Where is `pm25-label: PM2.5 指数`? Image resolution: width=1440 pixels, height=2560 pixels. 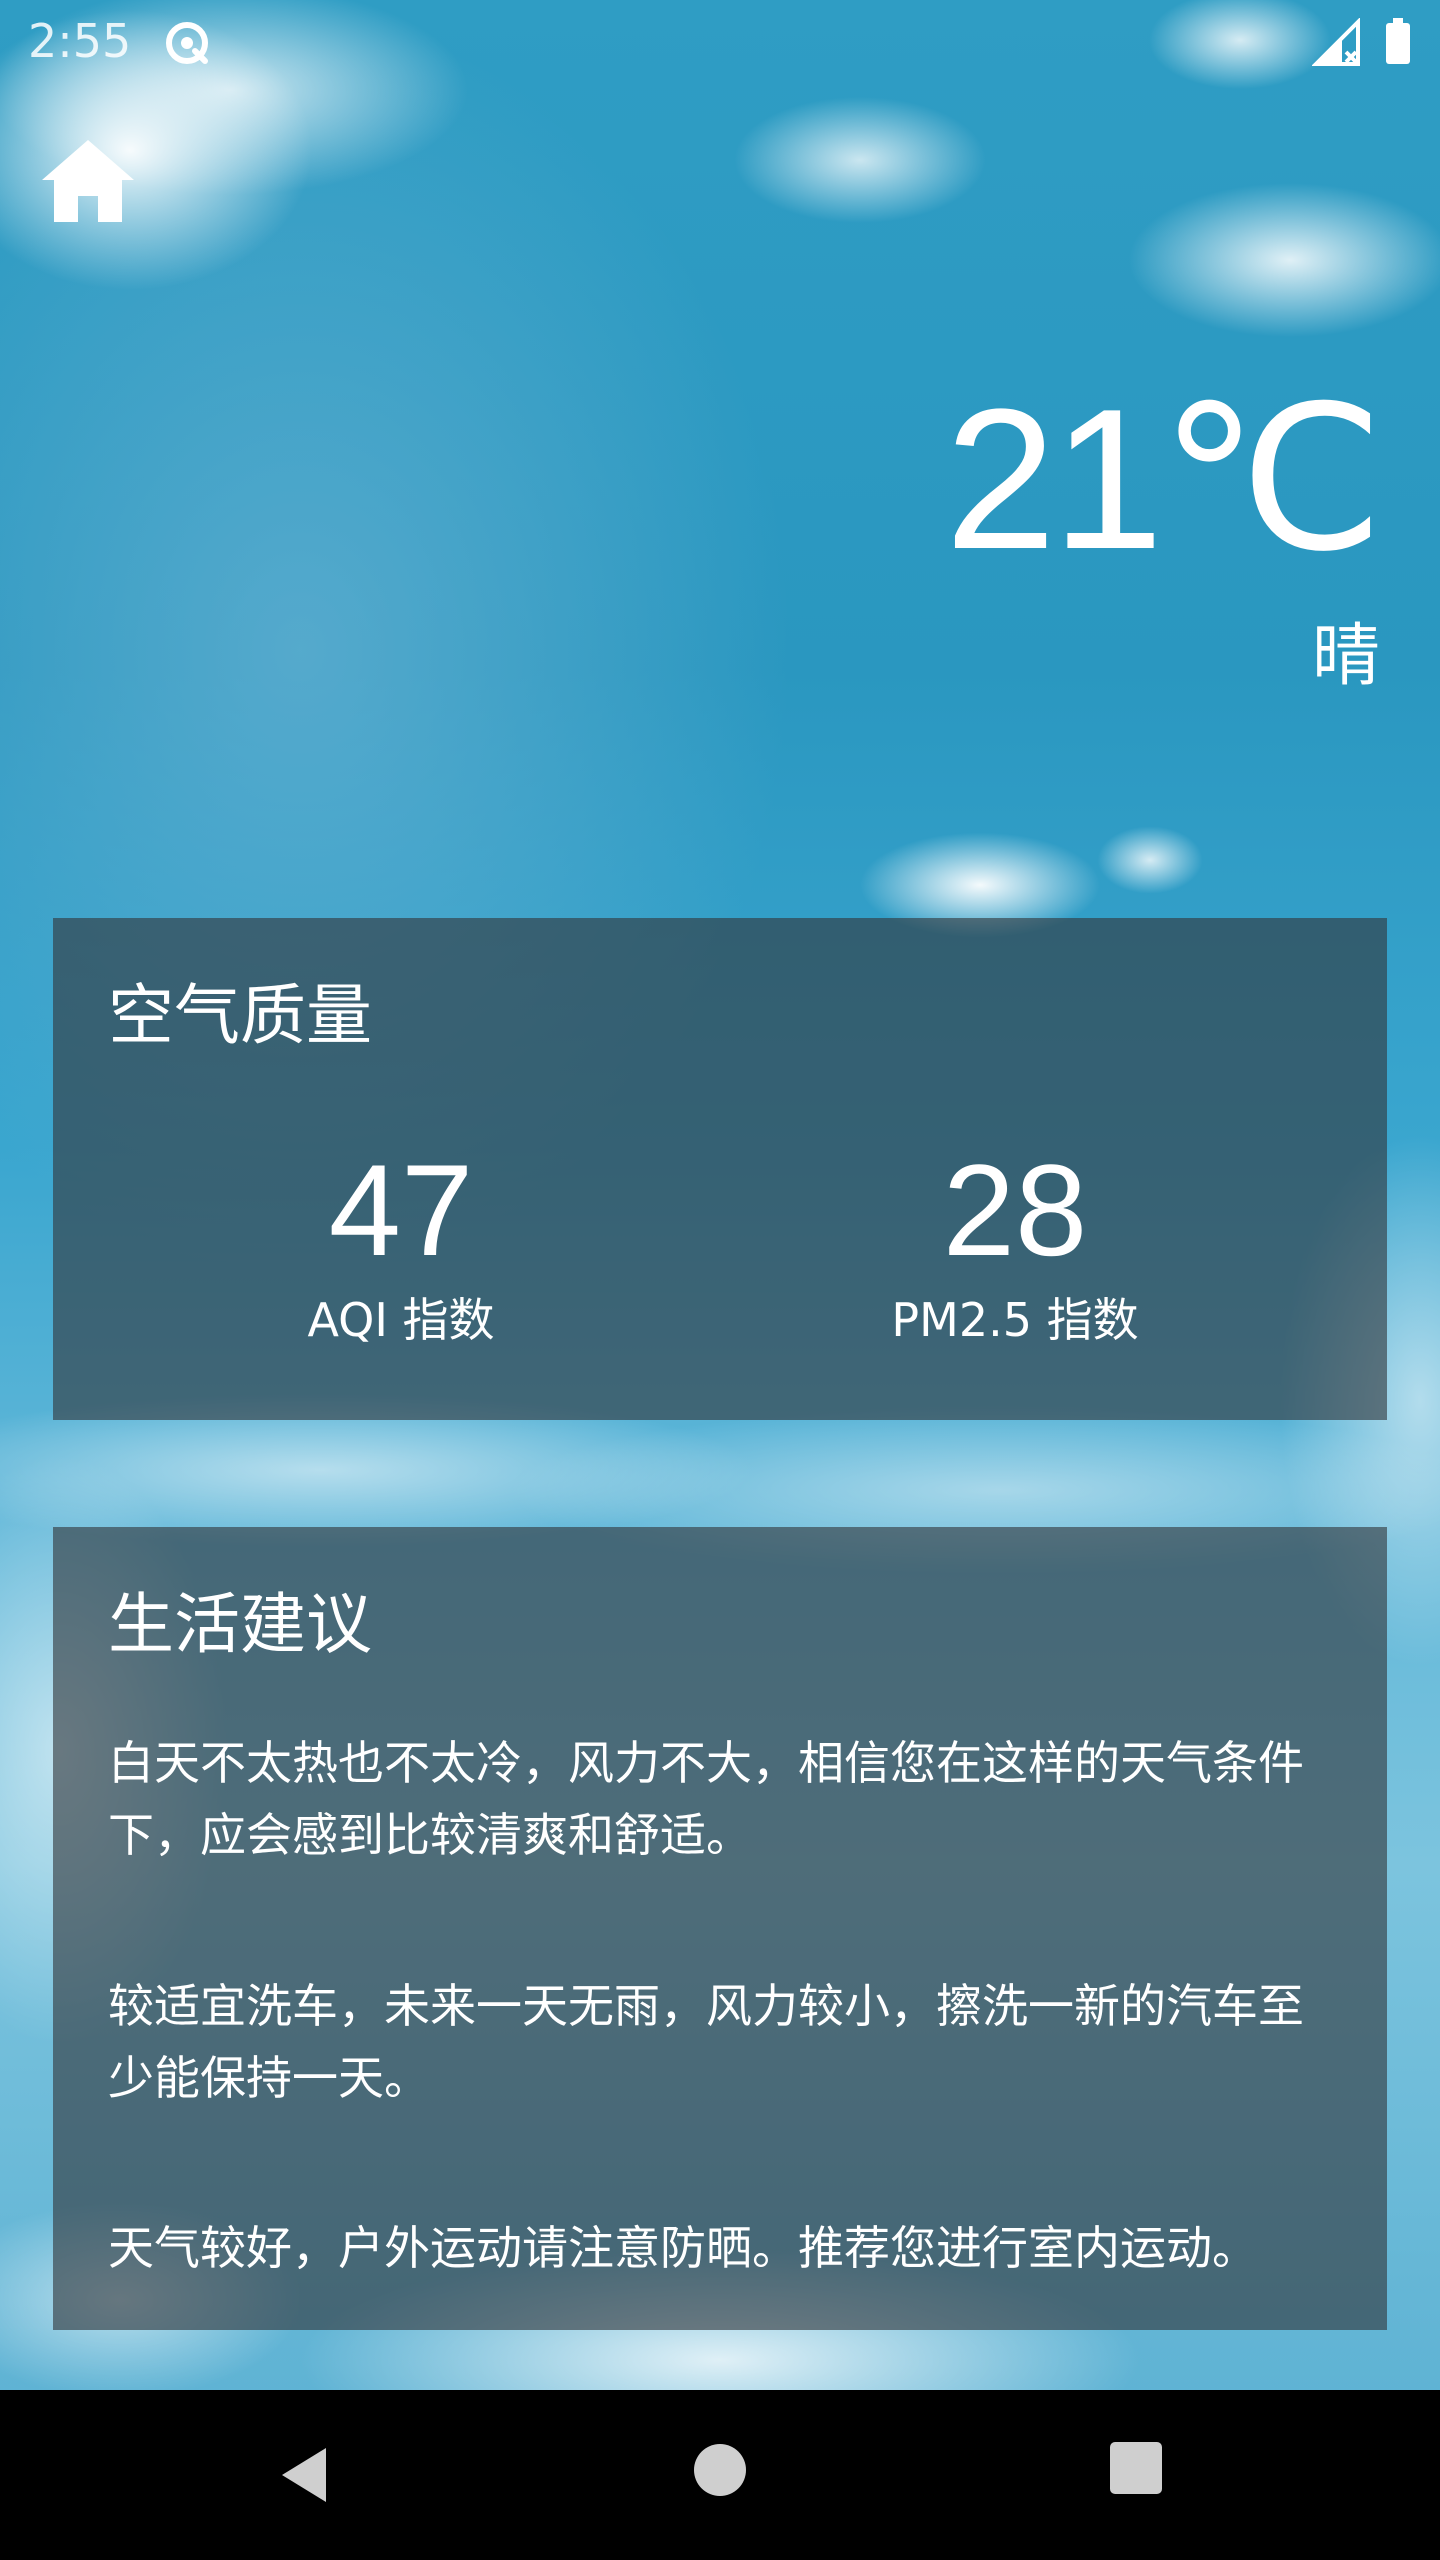
pm25-label: PM2.5 指数 is located at coordinates (1015, 1320).